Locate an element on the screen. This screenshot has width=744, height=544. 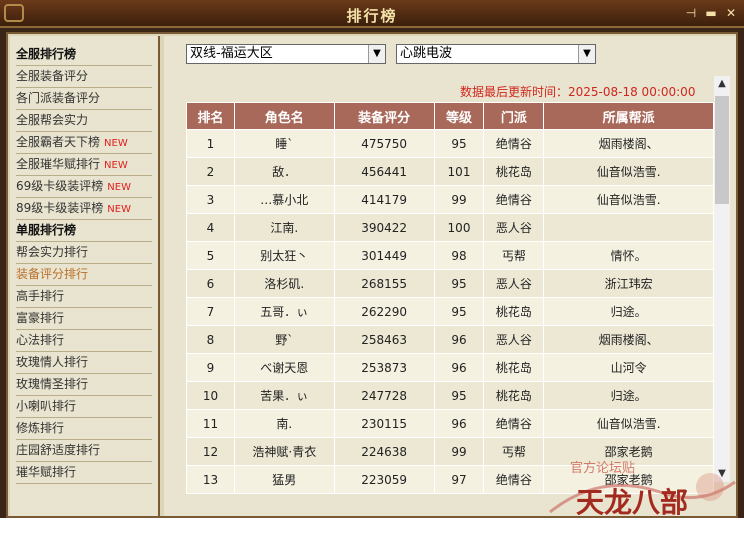
table-row: 6 洛杉矶. 268155 95 恶人谷 浙江玮宏 is located at coordinates (450, 283).